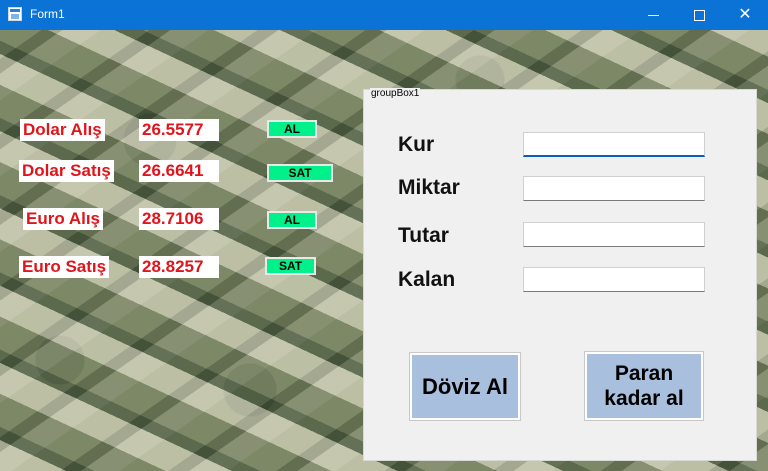  I want to click on minimize-icon, so click(653, 15).